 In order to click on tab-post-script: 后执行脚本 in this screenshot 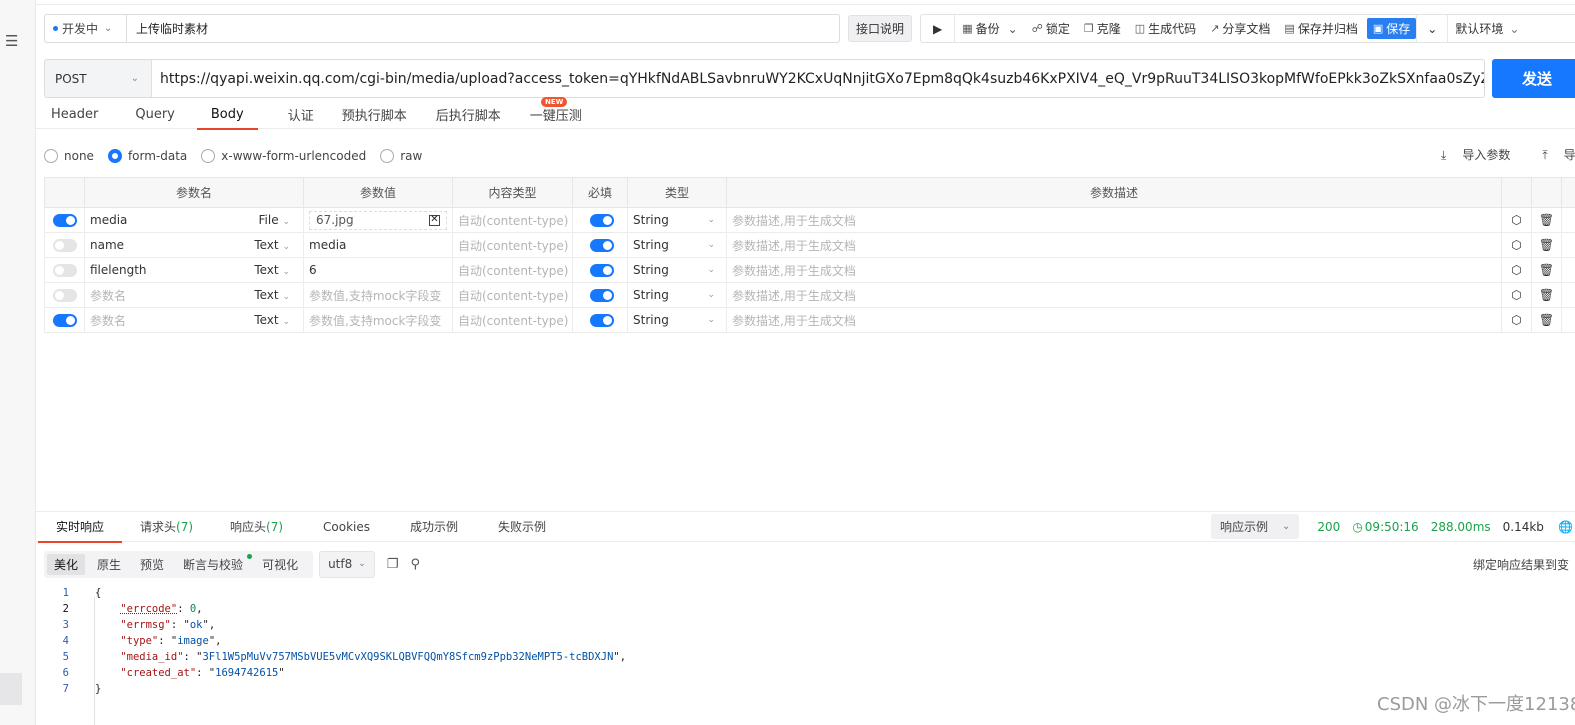, I will do `click(468, 114)`.